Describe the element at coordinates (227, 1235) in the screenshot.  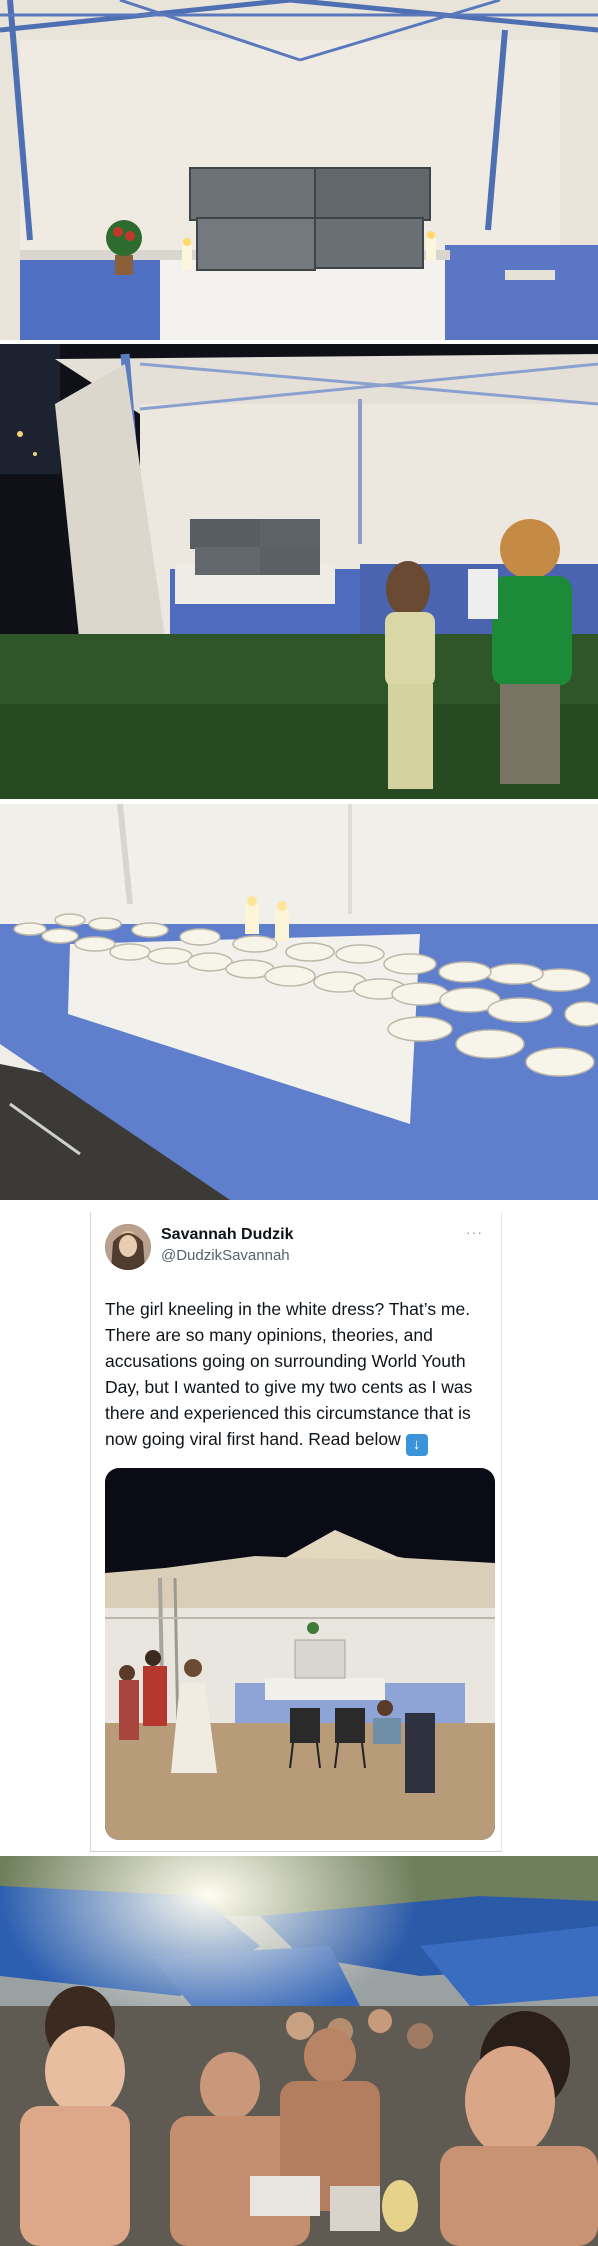
I see `display-name: Savannah Dudzik` at that location.